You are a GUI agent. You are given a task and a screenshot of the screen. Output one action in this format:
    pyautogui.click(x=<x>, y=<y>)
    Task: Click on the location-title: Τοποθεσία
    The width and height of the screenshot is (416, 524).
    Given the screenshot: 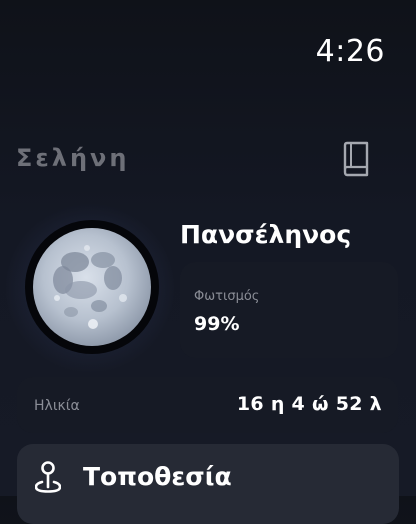 What is the action you would take?
    pyautogui.click(x=157, y=476)
    